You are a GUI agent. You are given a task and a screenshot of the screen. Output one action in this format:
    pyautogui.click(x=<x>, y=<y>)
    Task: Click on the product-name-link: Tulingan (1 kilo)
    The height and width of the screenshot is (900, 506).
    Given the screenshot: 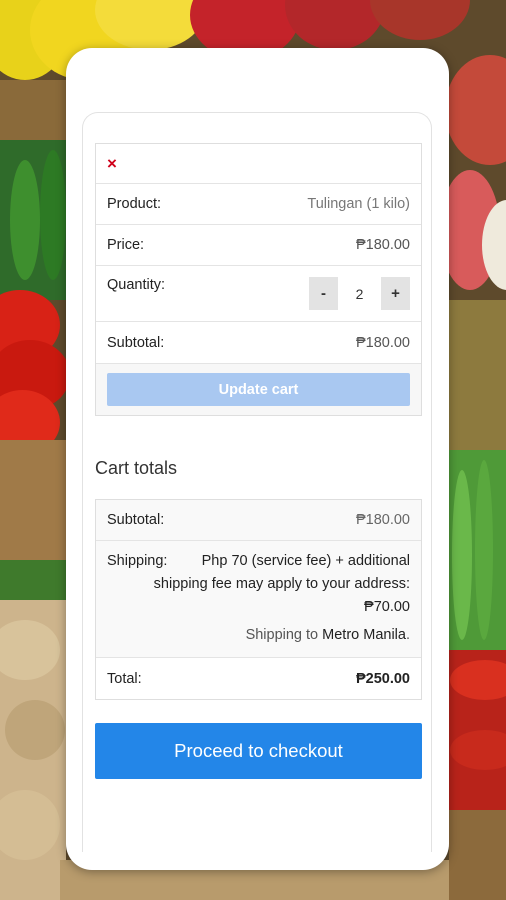 What is the action you would take?
    pyautogui.click(x=358, y=204)
    